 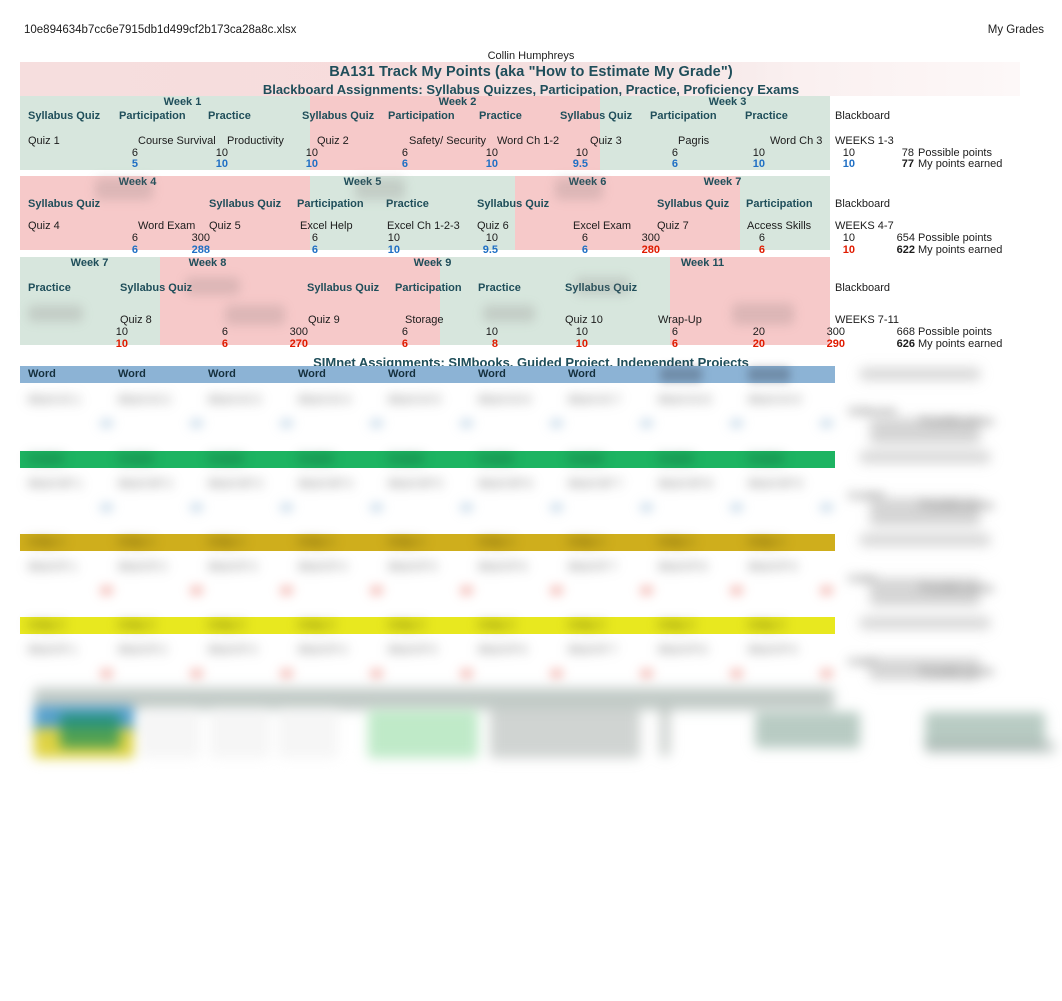 I want to click on points-earned: 8, so click(x=494, y=344).